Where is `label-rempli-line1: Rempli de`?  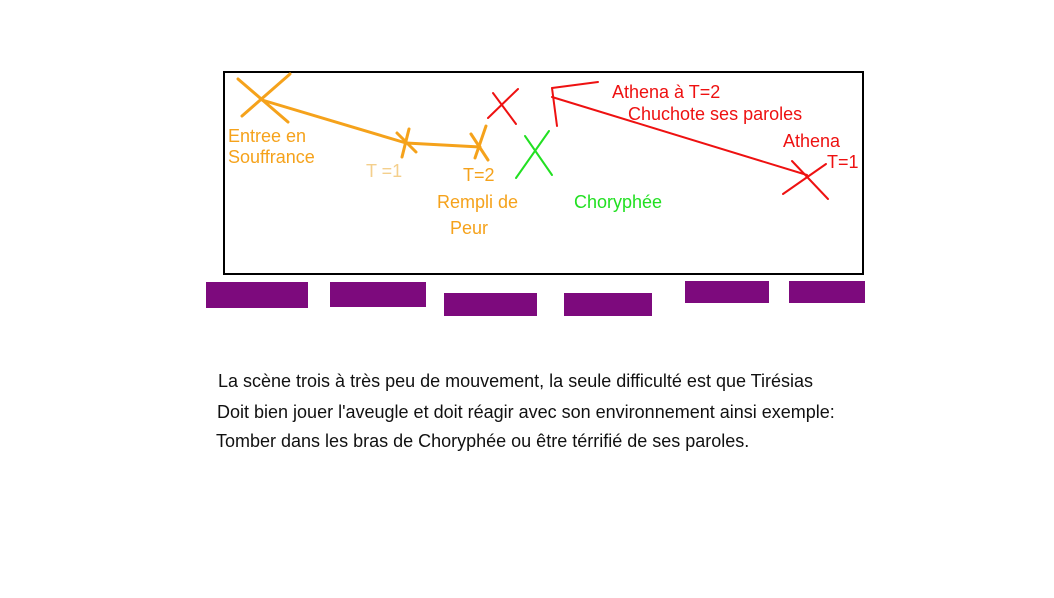
label-rempli-line1: Rempli de is located at coordinates (478, 202).